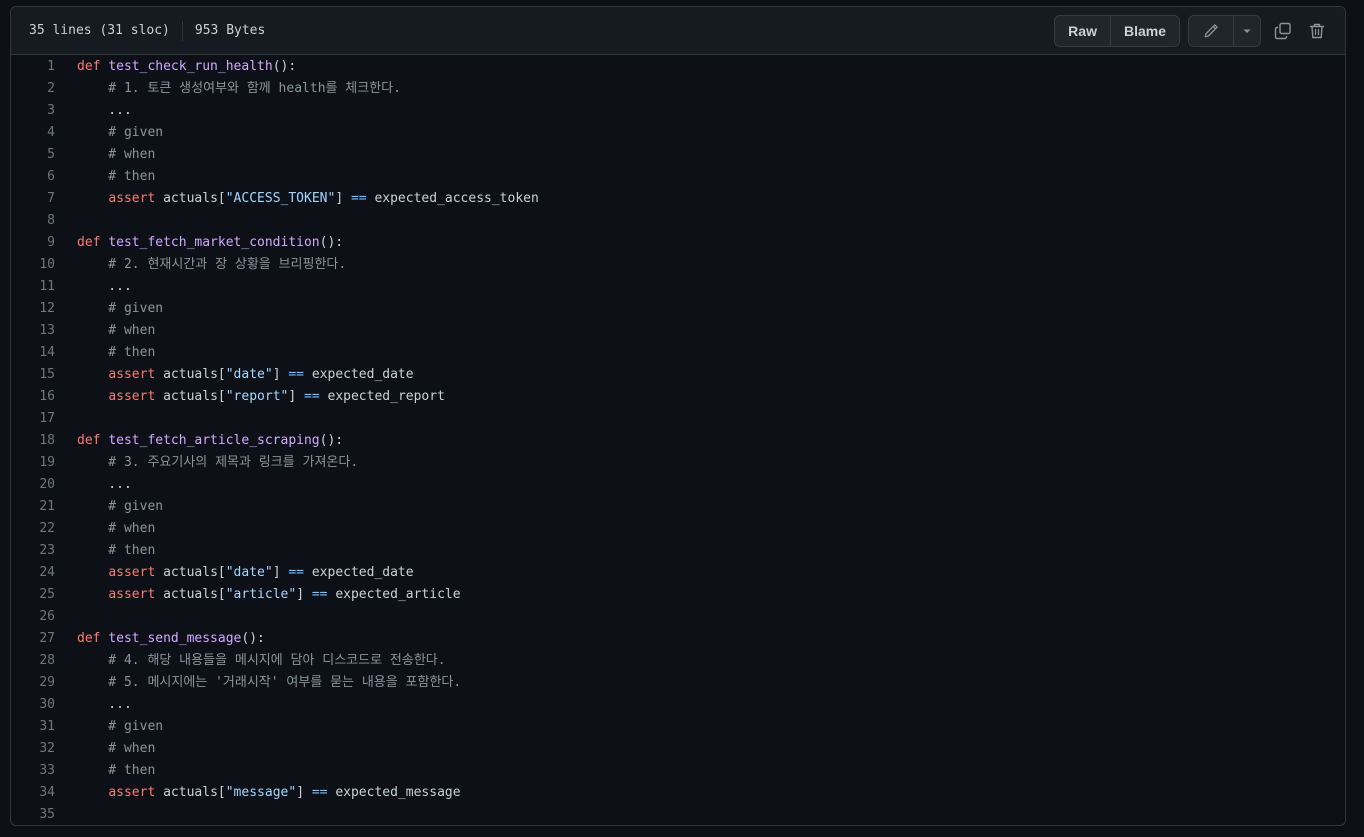 The image size is (1364, 837). What do you see at coordinates (261, 594) in the screenshot?
I see `code-token: "article"` at bounding box center [261, 594].